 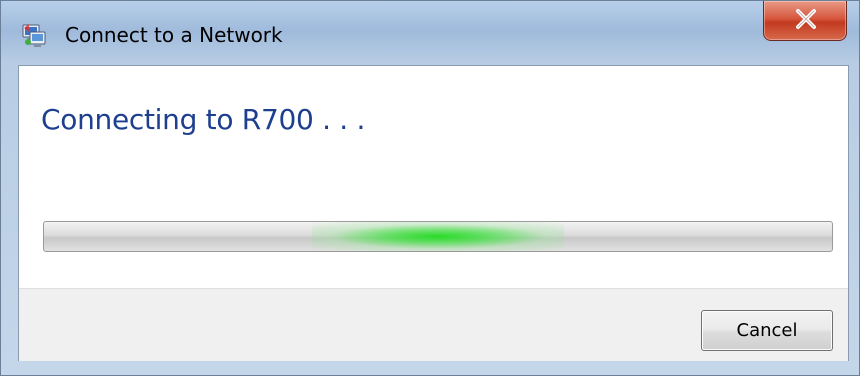 What do you see at coordinates (174, 35) in the screenshot?
I see `window-title: Connect to a Network` at bounding box center [174, 35].